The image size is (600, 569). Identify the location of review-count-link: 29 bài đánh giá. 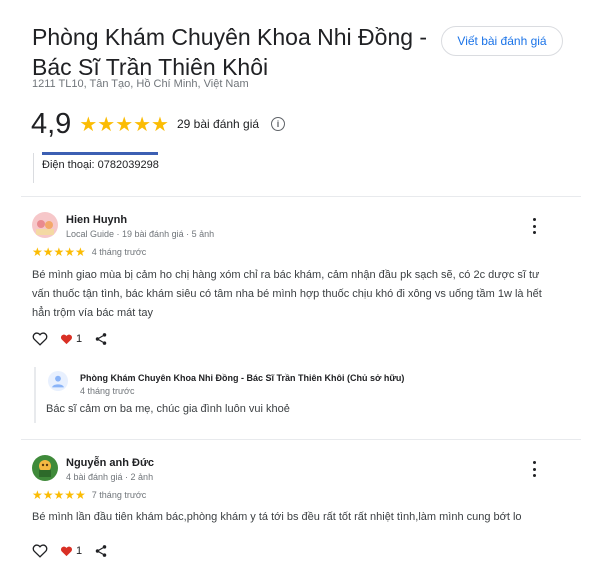
(218, 124).